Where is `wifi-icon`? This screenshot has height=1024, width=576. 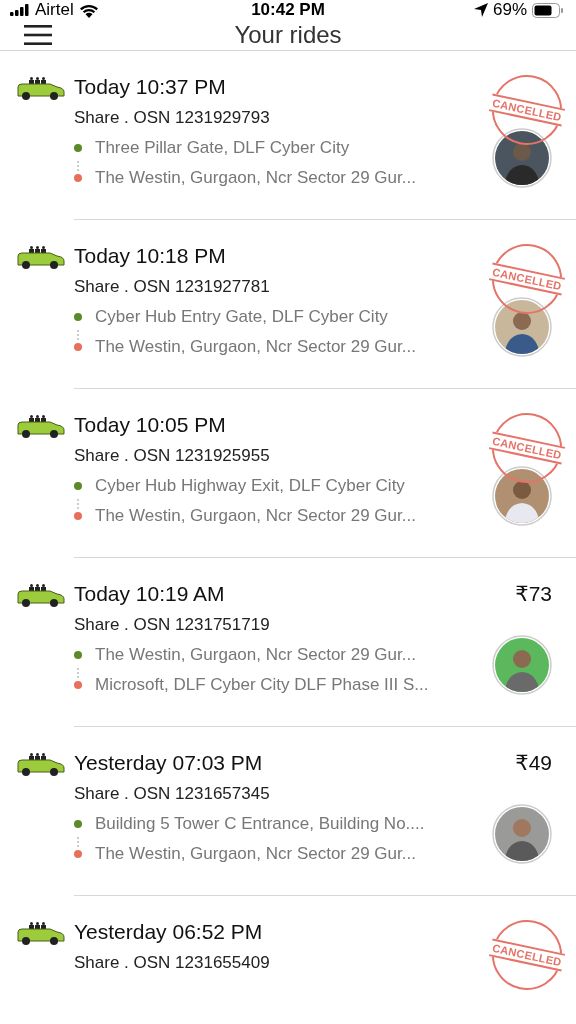
wifi-icon is located at coordinates (88, 10).